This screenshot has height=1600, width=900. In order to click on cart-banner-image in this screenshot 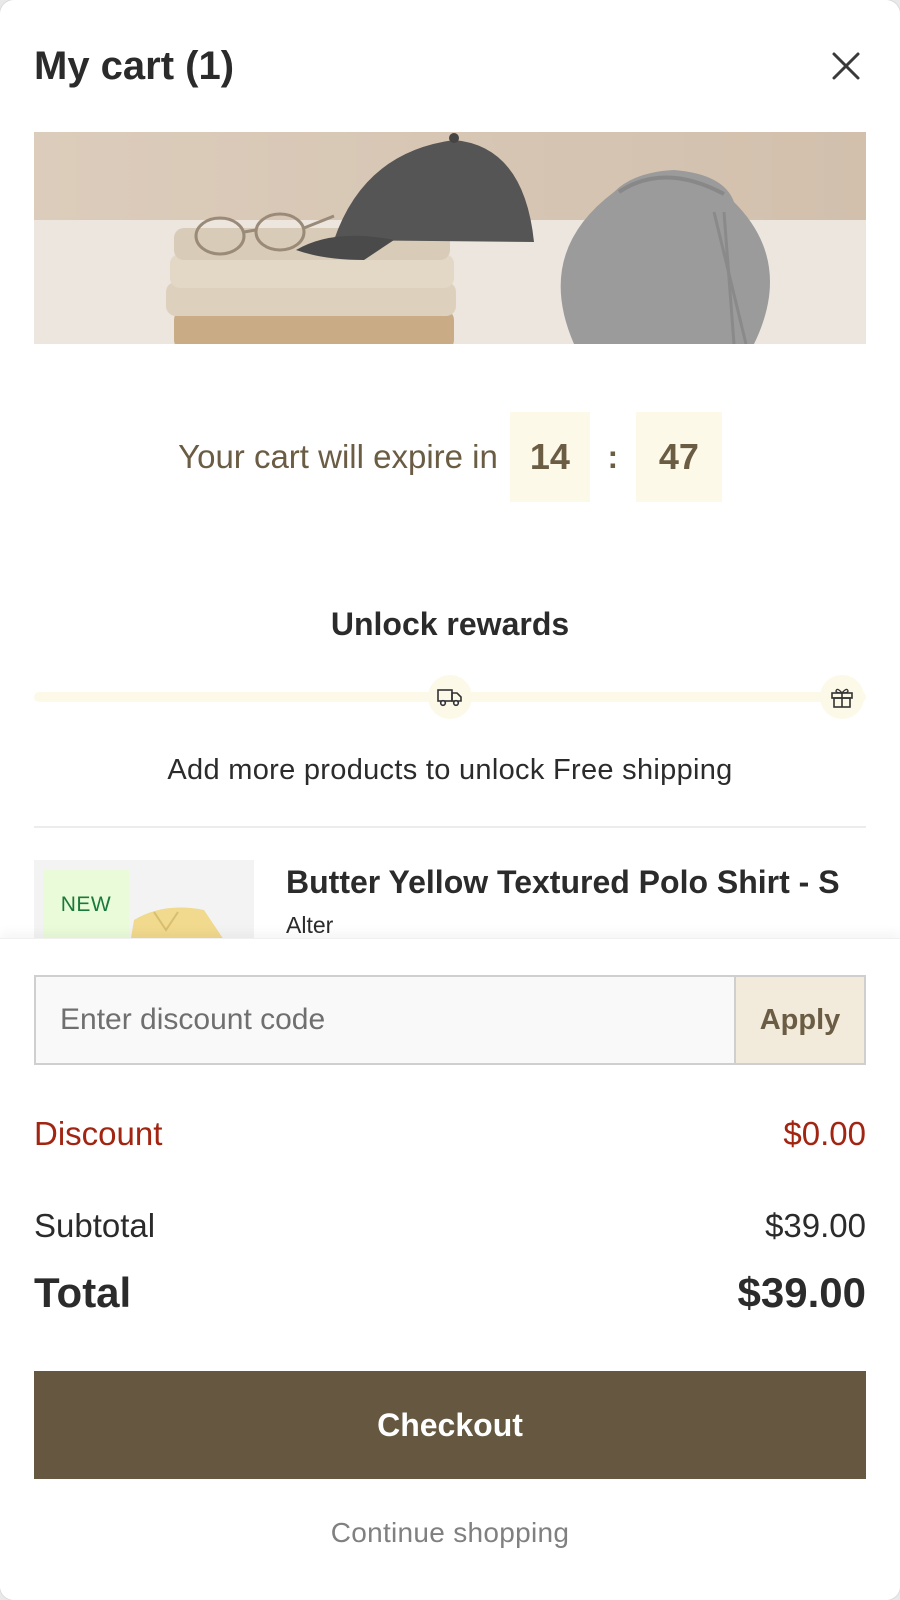, I will do `click(450, 238)`.